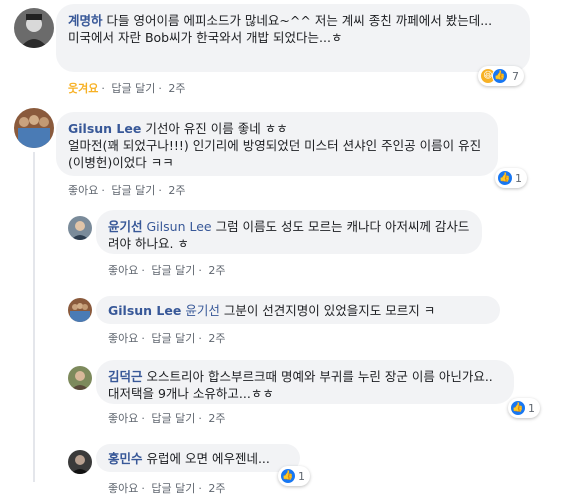 Image resolution: width=563 pixels, height=504 pixels. What do you see at coordinates (85, 20) in the screenshot?
I see `comment-author: 계명하` at bounding box center [85, 20].